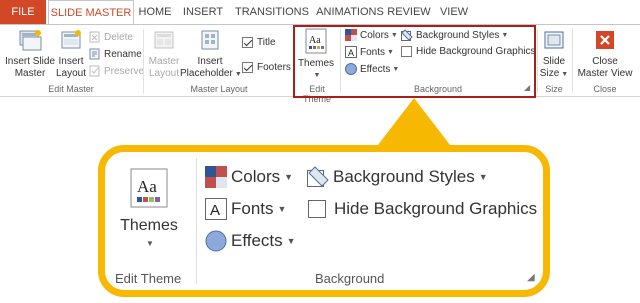  I want to click on callout-themes-button: Aa Themes ▼, so click(149, 208).